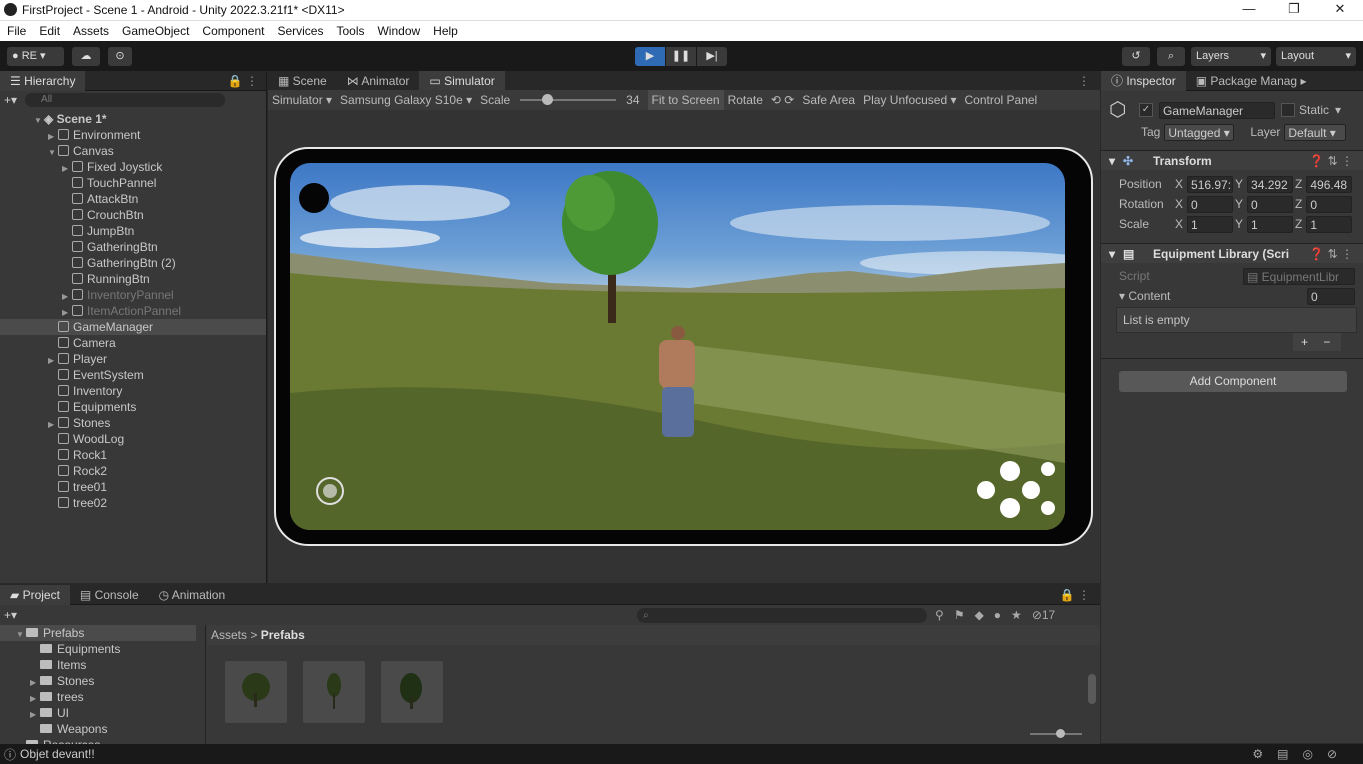 This screenshot has width=1363, height=764. I want to click on scale-slider, so click(568, 99).